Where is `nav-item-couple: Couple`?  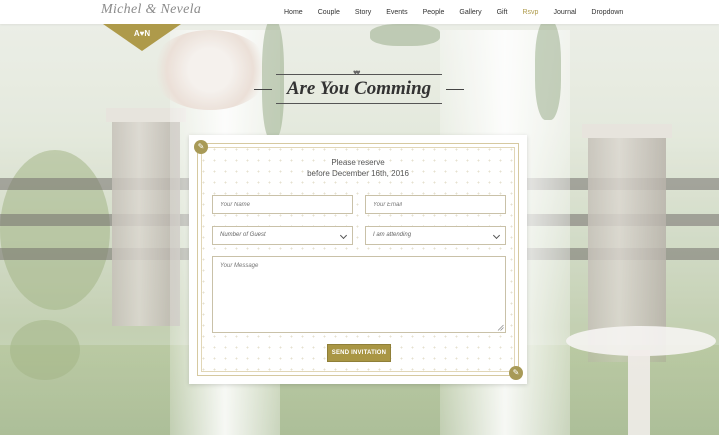
nav-item-couple: Couple is located at coordinates (329, 12).